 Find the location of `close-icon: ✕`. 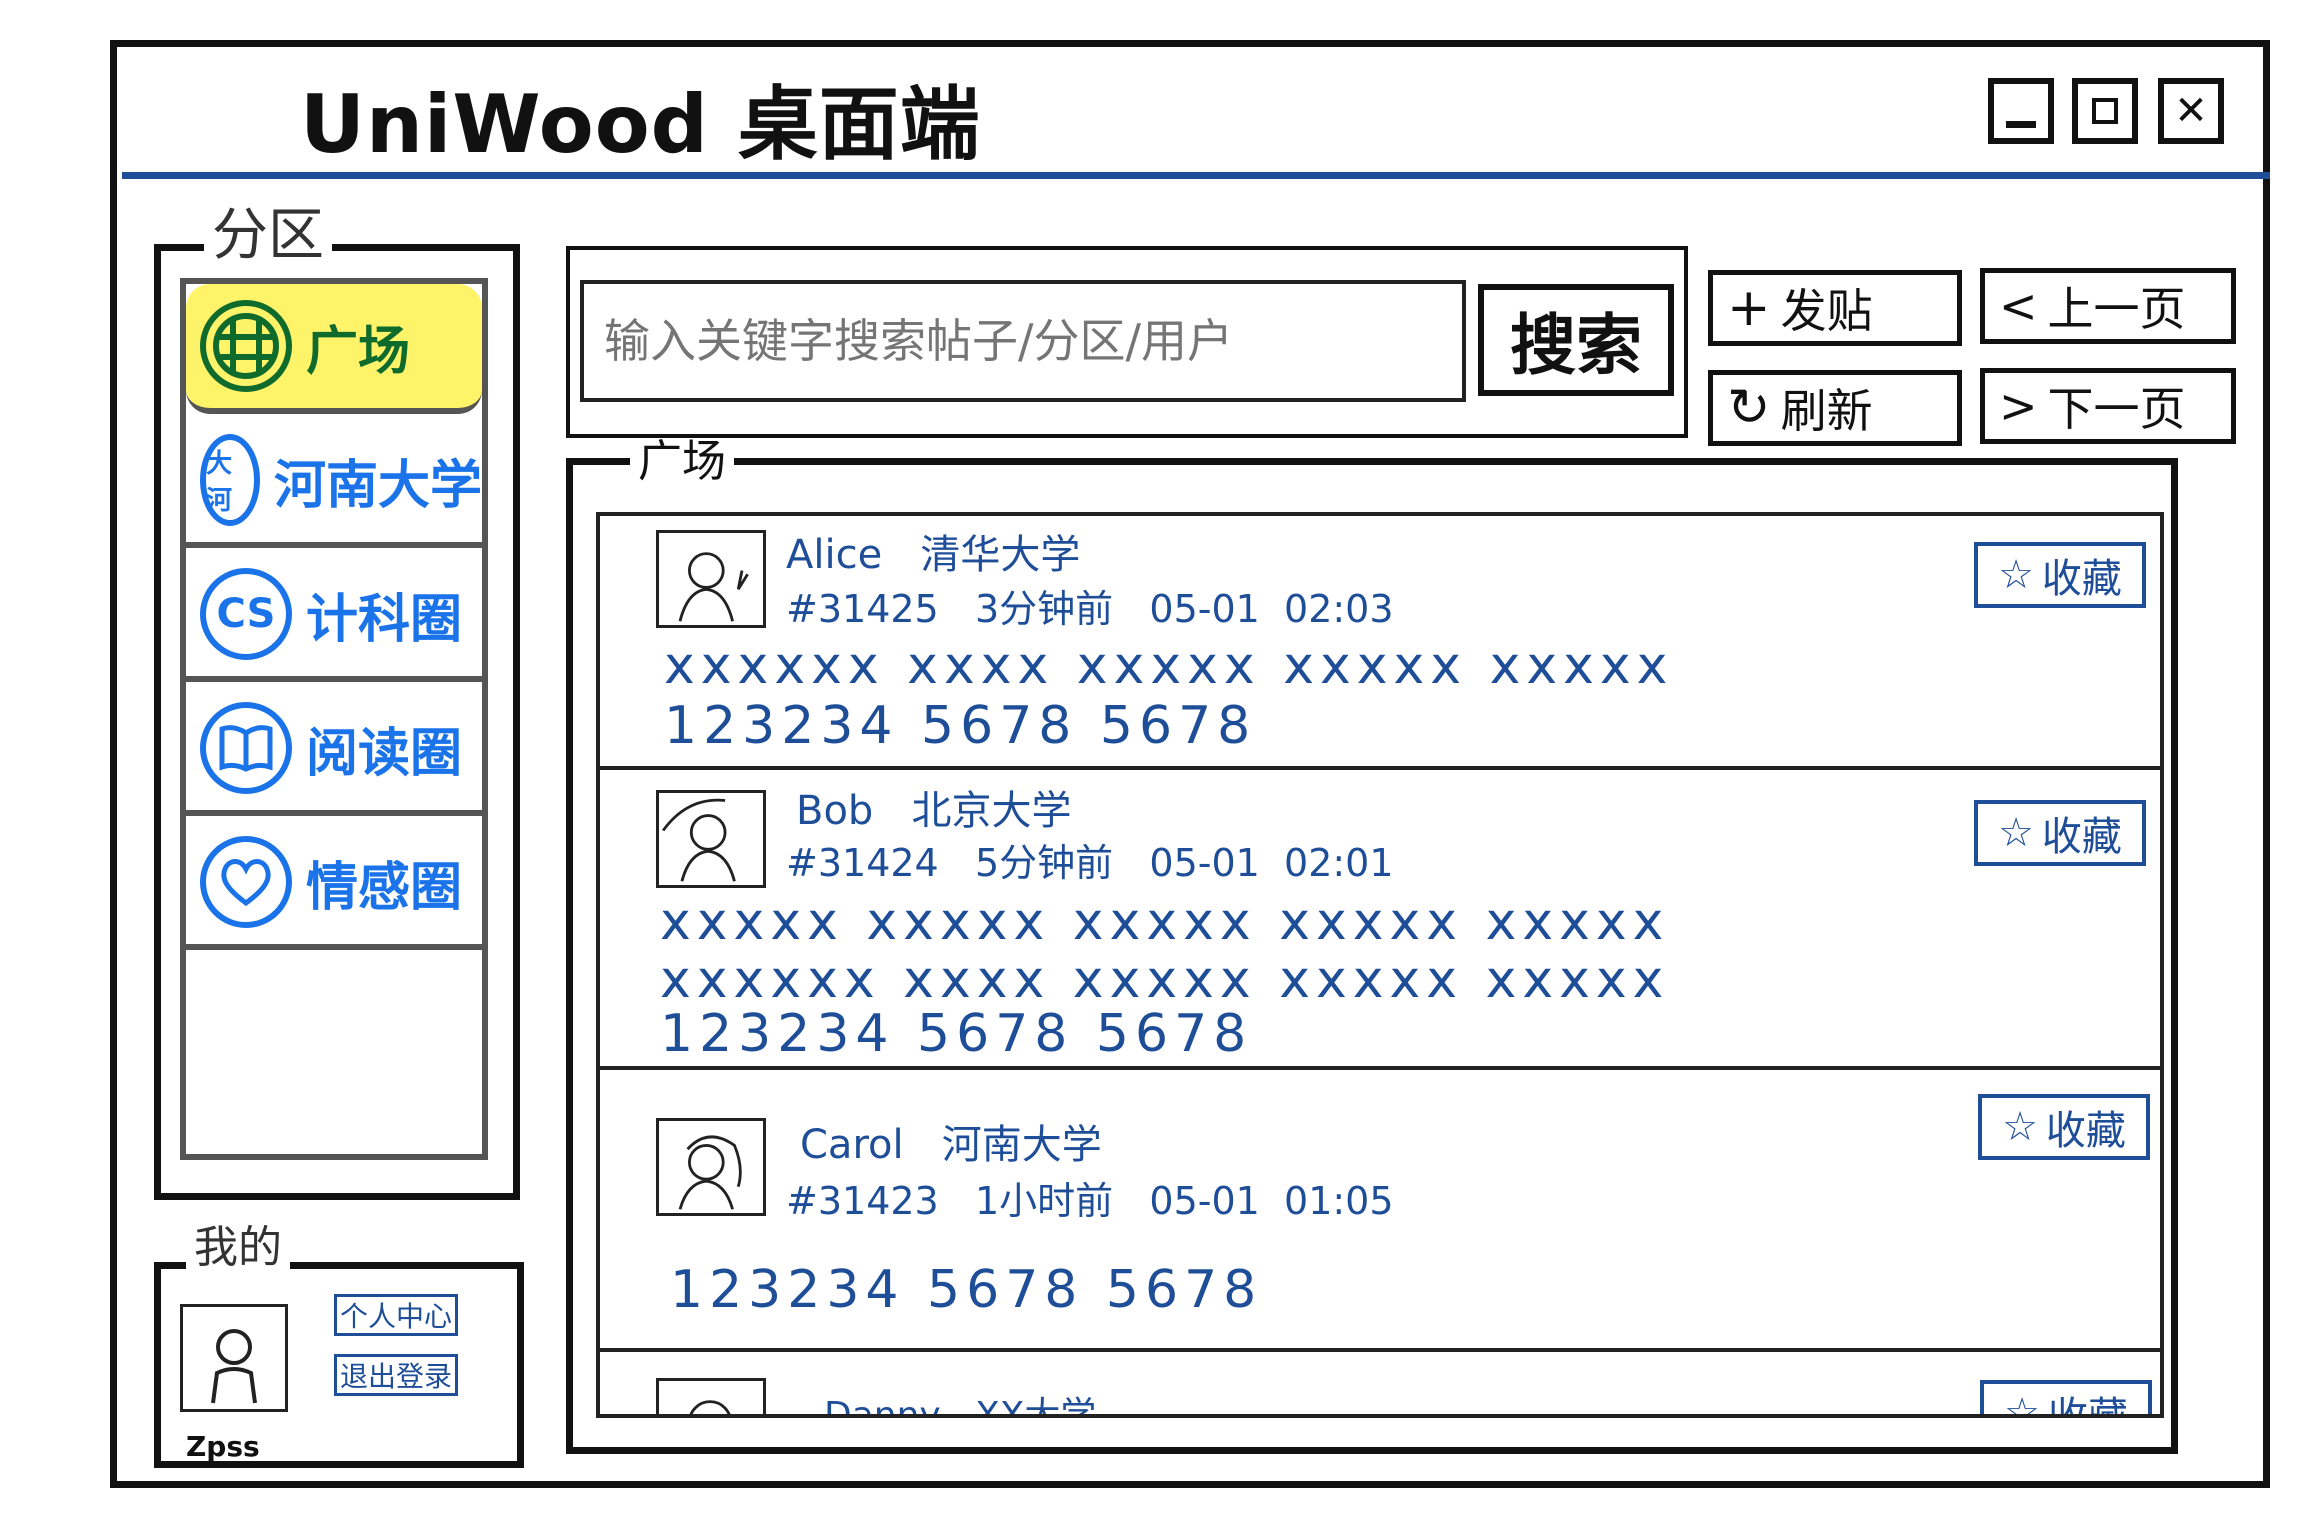

close-icon: ✕ is located at coordinates (2191, 111).